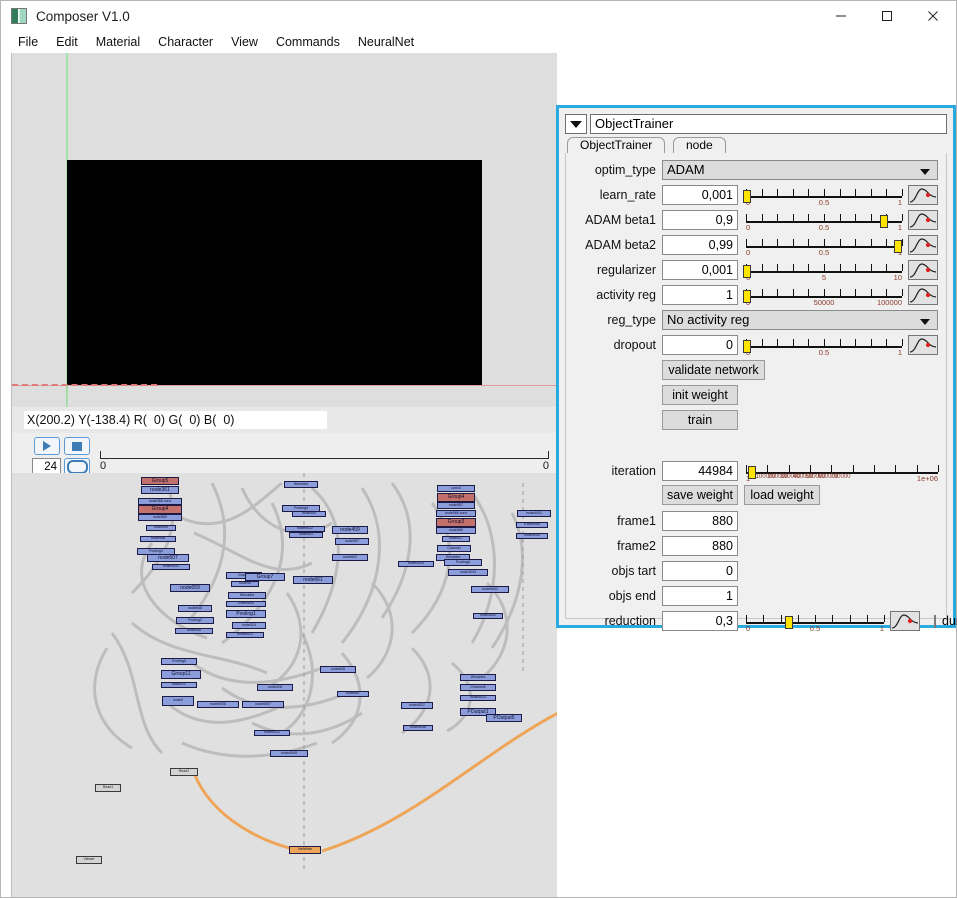 This screenshot has height=898, width=957. What do you see at coordinates (160, 501) in the screenshot?
I see `graph-node: node366 conv` at bounding box center [160, 501].